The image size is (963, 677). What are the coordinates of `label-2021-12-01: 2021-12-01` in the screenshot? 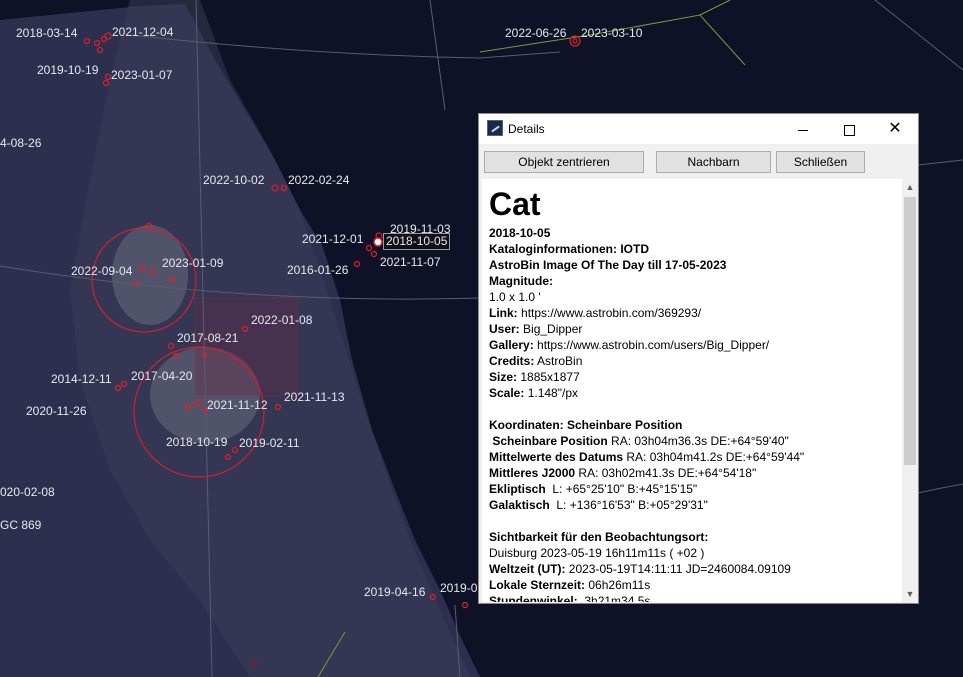 It's located at (332, 239).